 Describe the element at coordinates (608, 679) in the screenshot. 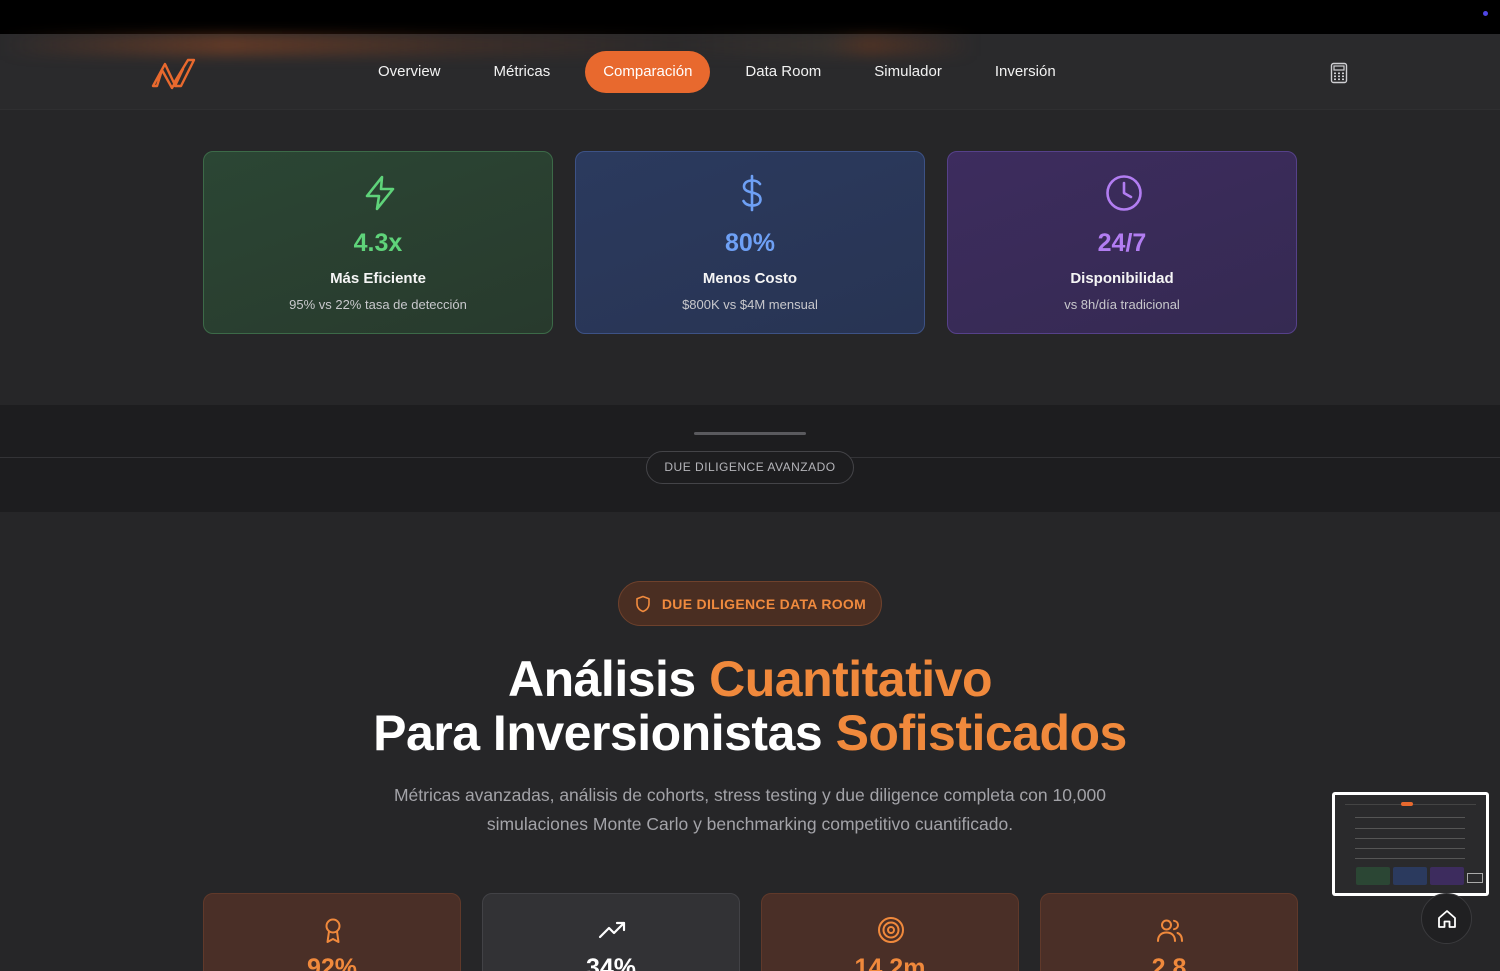

I see `hero-title-text: Análisis` at that location.